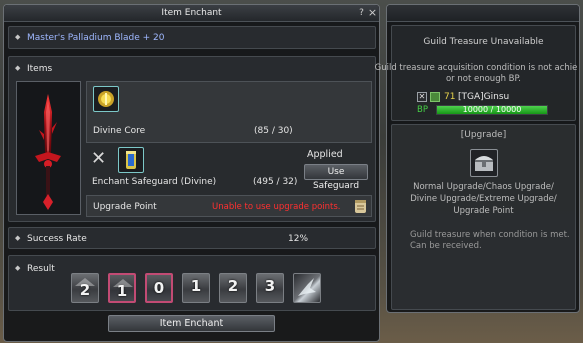 This screenshot has height=343, width=583. I want to click on result-up-3-button: 3, so click(270, 288).